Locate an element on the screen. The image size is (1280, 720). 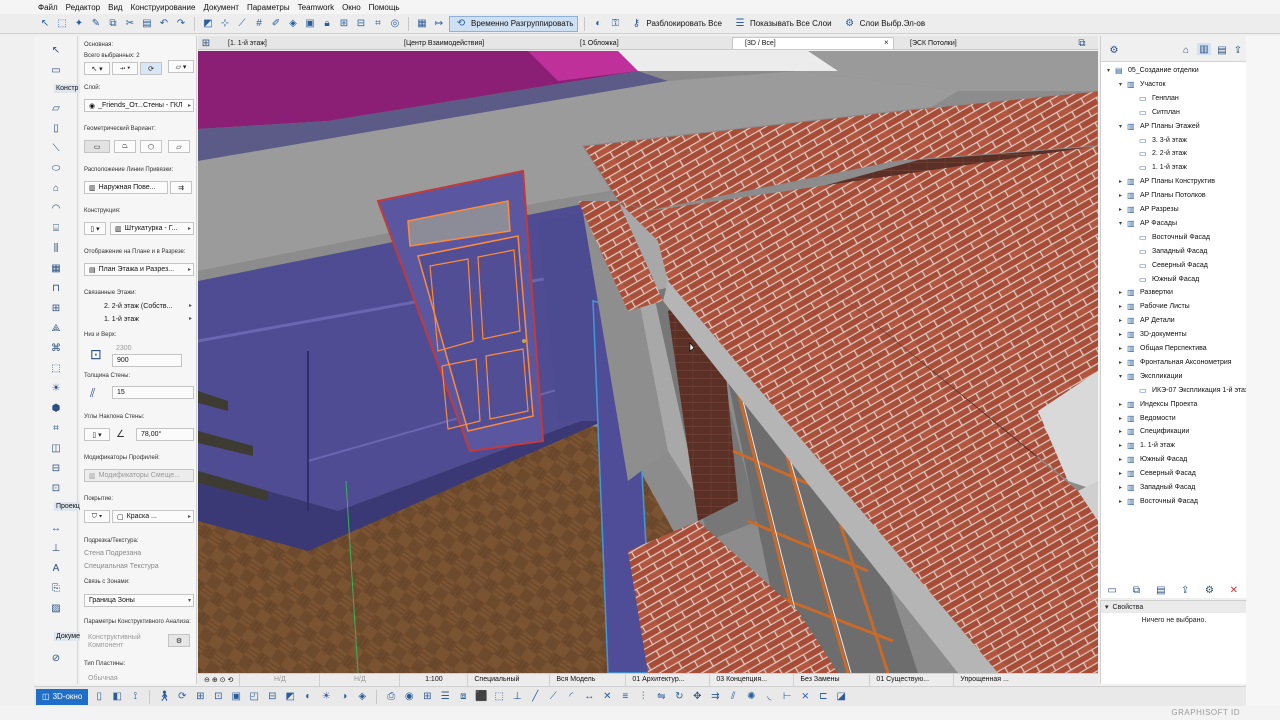
thickness-field: 15 is located at coordinates (153, 392).